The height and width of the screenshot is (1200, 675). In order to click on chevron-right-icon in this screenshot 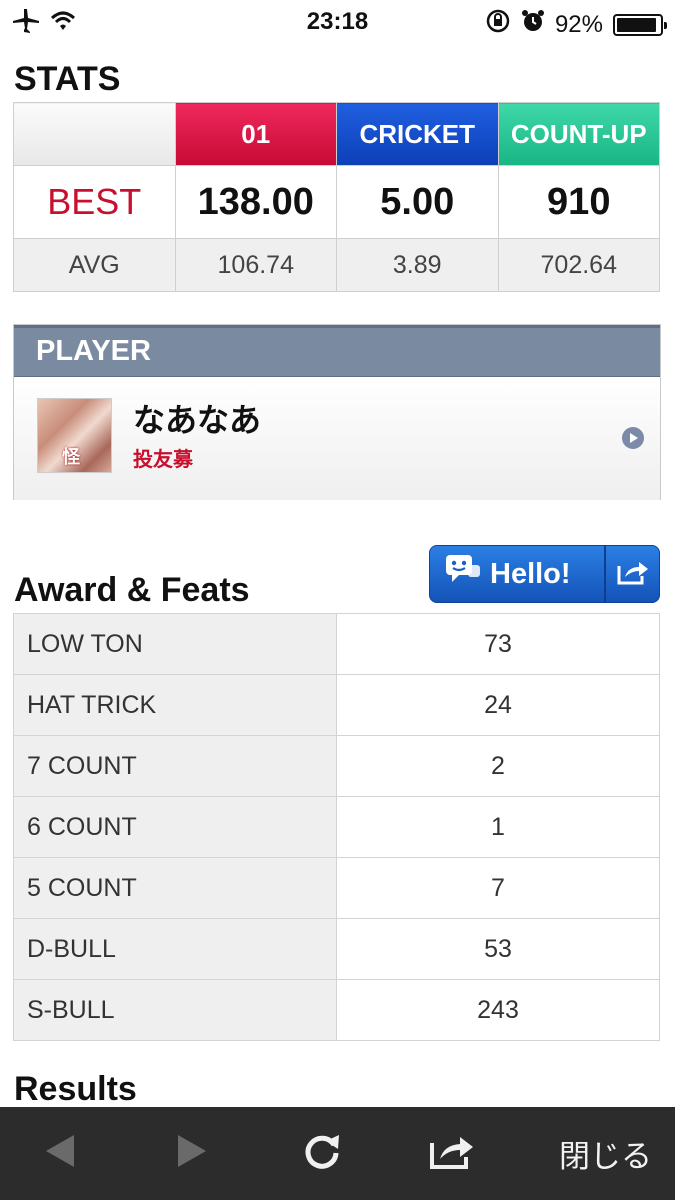, I will do `click(633, 438)`.